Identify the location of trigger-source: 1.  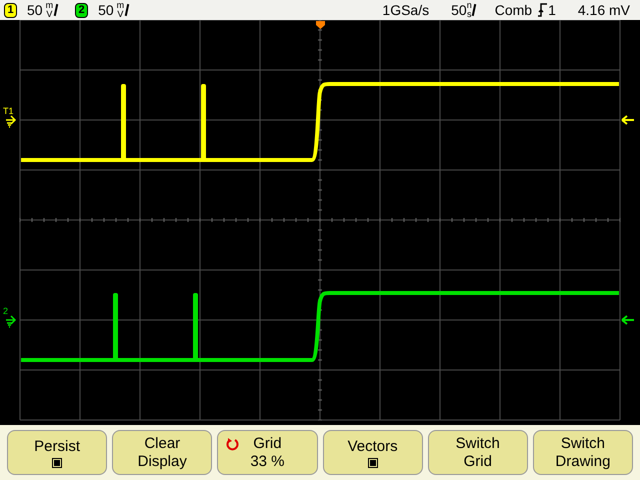
(552, 10).